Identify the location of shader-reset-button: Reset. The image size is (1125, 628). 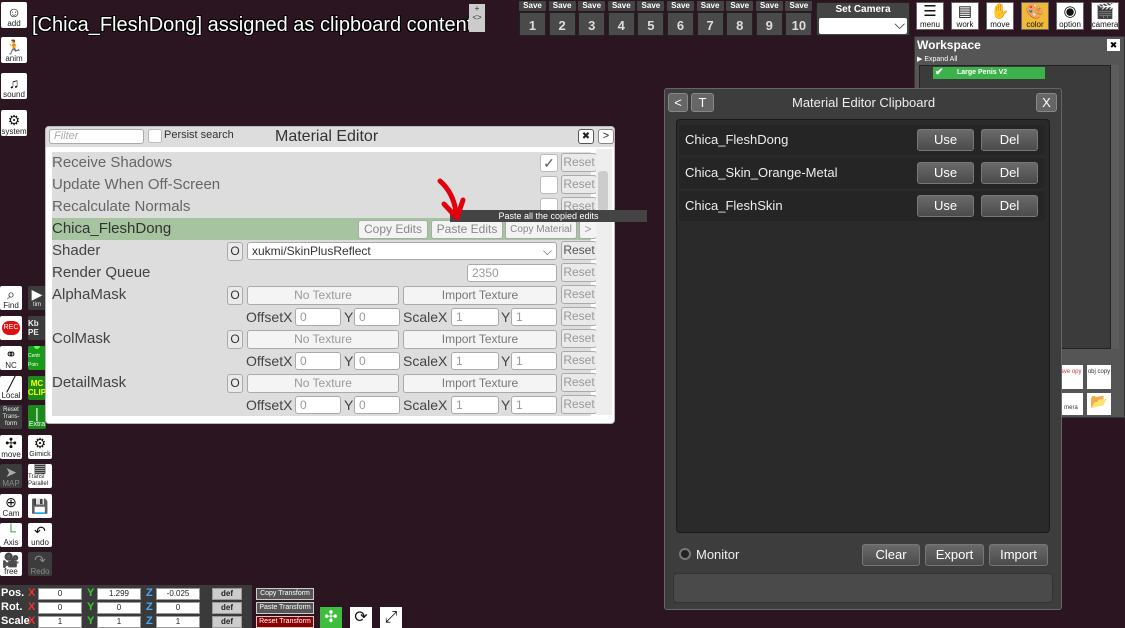
(579, 250).